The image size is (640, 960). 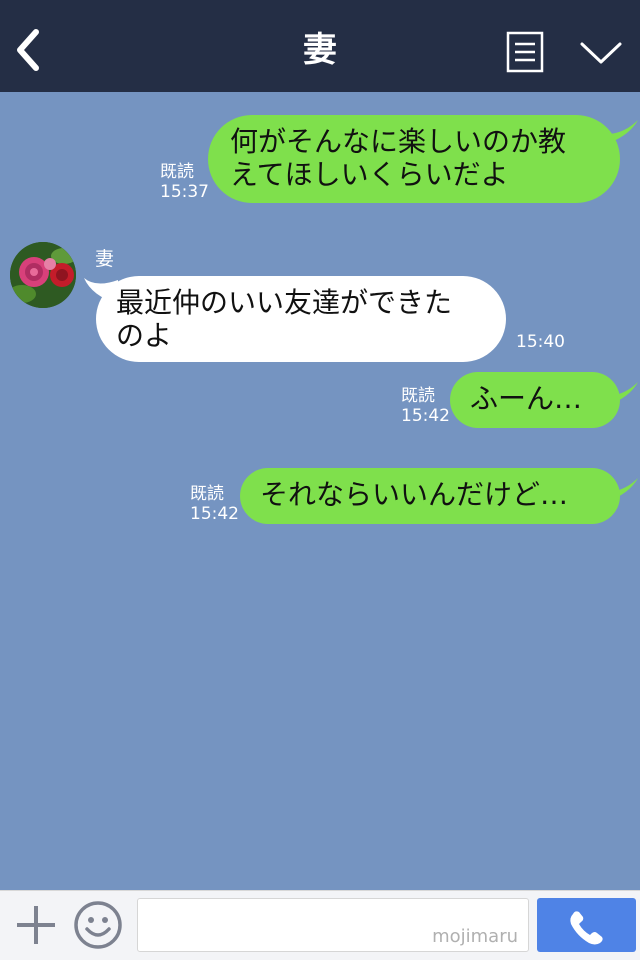 I want to click on message-bubble-received: 最近仲のいい友達ができた のよ, so click(x=301, y=319).